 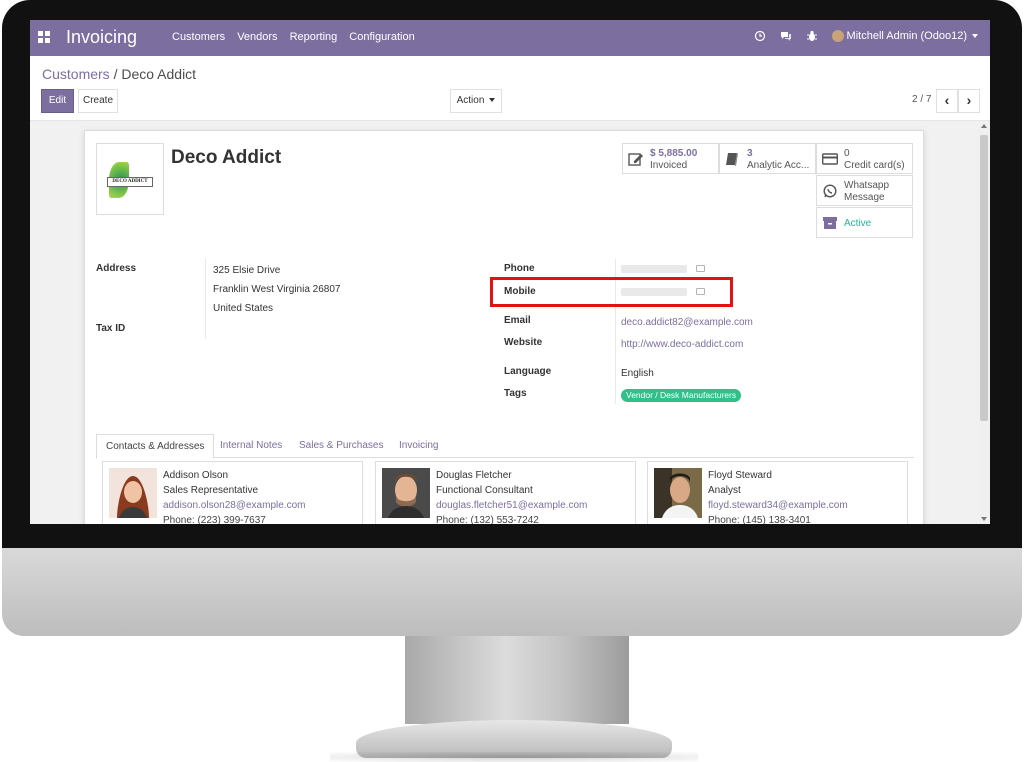 What do you see at coordinates (528, 371) in the screenshot?
I see `language-label: Language` at bounding box center [528, 371].